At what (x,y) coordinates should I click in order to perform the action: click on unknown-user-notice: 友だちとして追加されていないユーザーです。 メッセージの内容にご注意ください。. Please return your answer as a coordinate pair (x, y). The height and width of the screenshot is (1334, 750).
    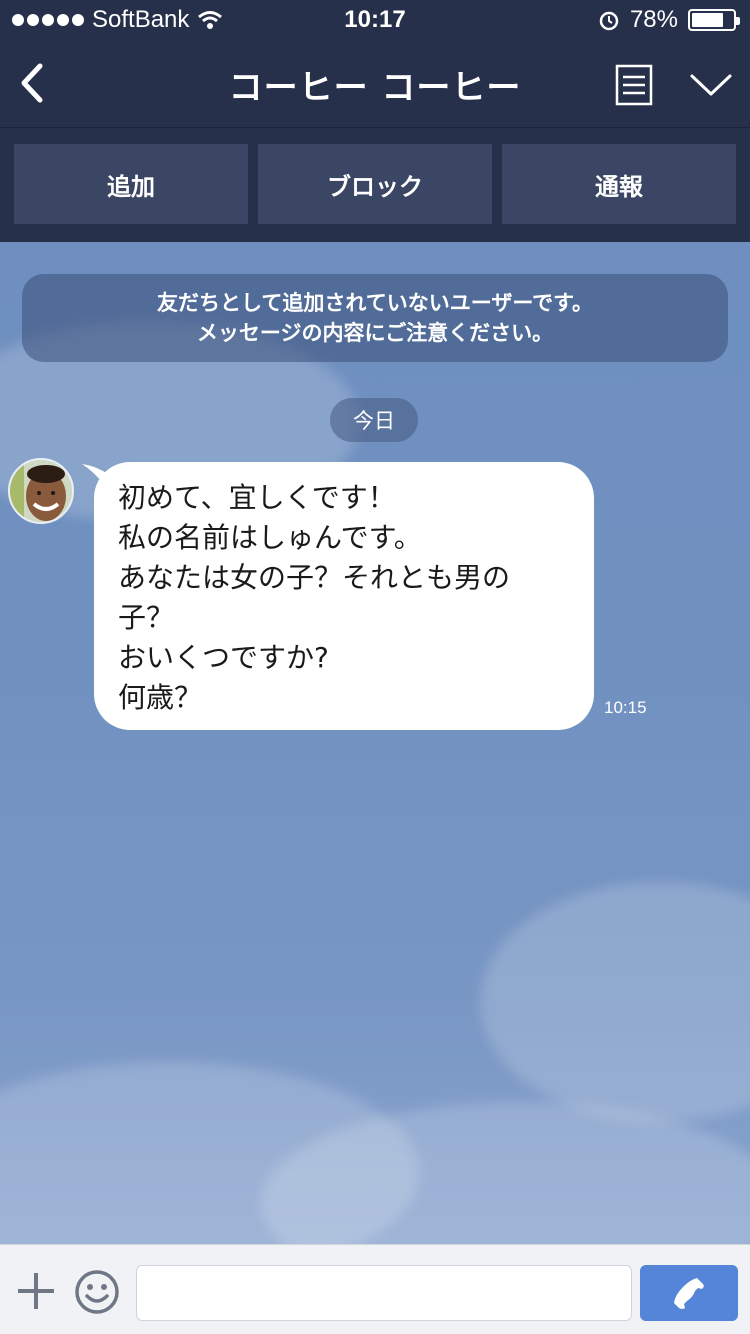
    Looking at the image, I should click on (375, 318).